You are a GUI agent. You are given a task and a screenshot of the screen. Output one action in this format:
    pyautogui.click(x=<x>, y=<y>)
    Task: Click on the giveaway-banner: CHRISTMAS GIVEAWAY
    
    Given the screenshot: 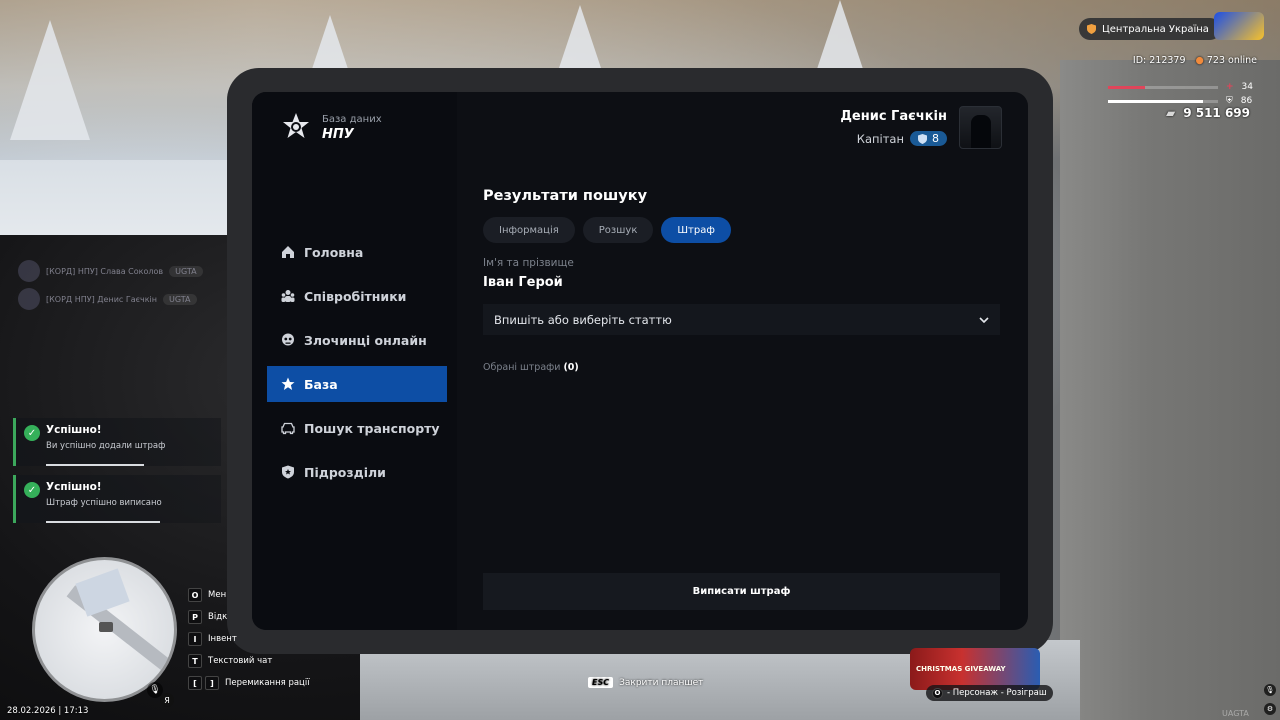 What is the action you would take?
    pyautogui.click(x=975, y=669)
    